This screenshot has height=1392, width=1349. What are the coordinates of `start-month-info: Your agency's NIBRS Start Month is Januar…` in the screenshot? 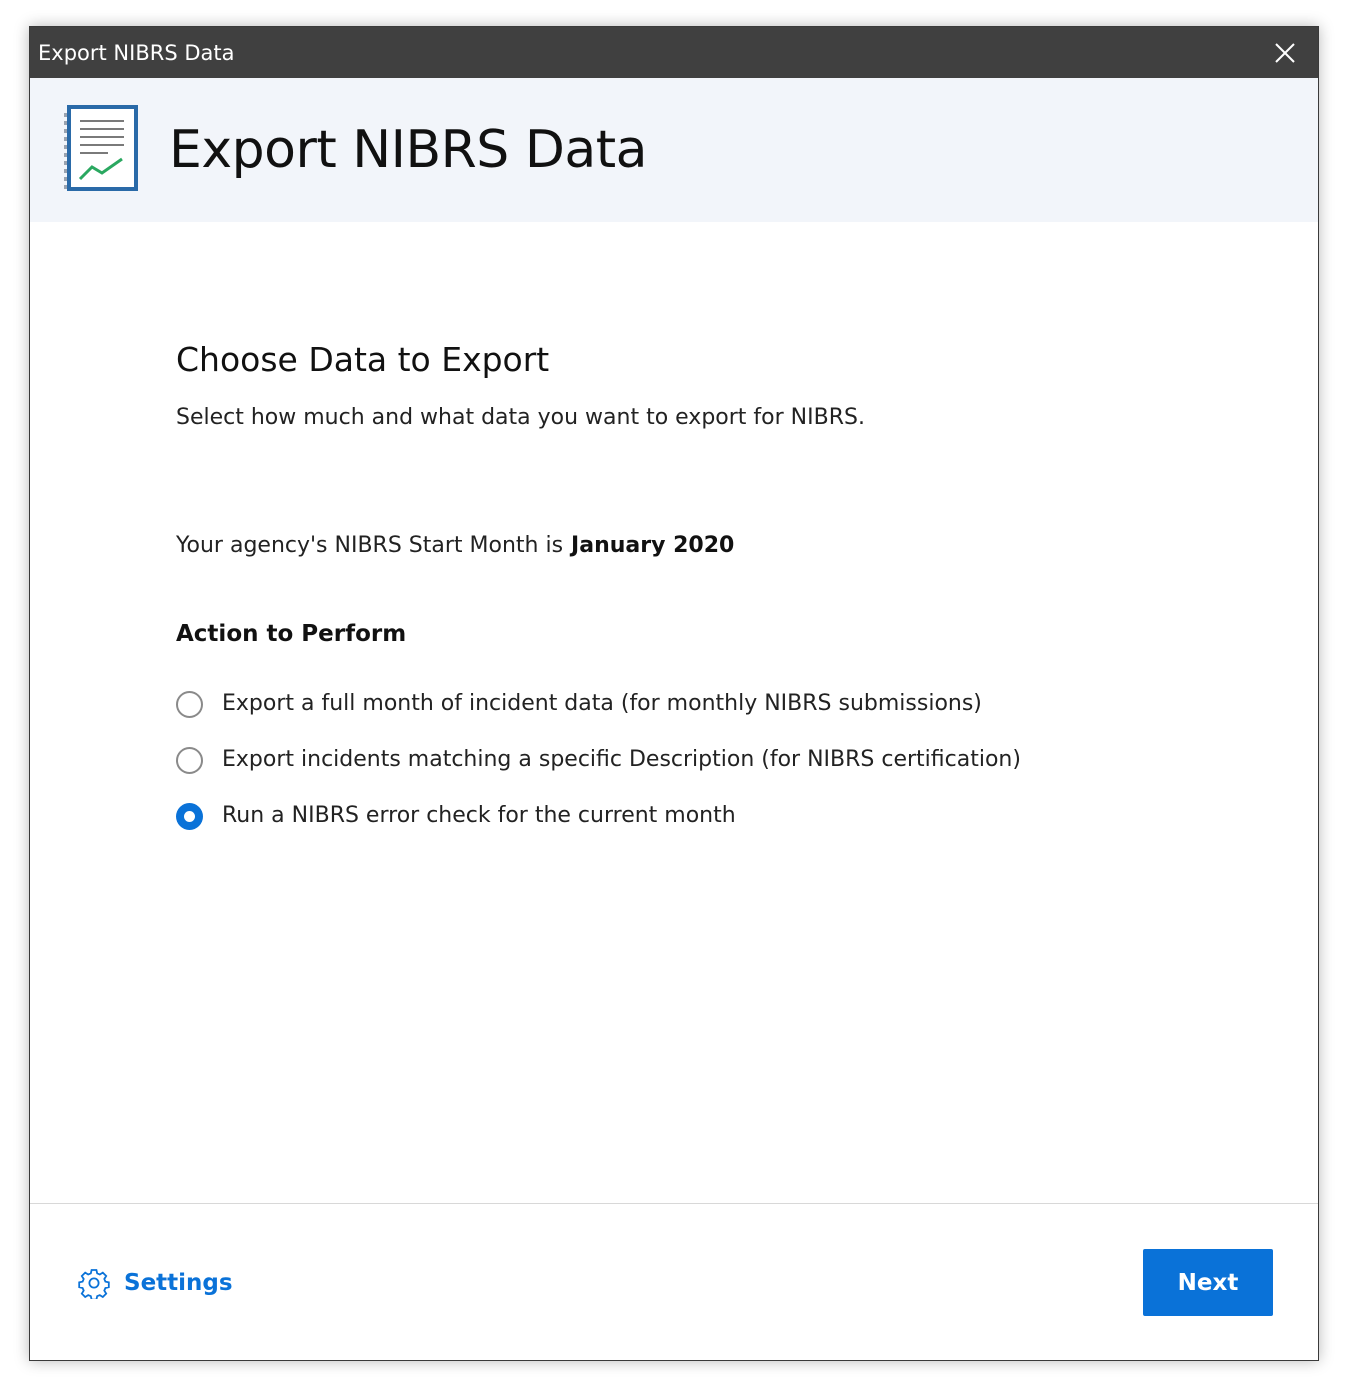 It's located at (455, 546).